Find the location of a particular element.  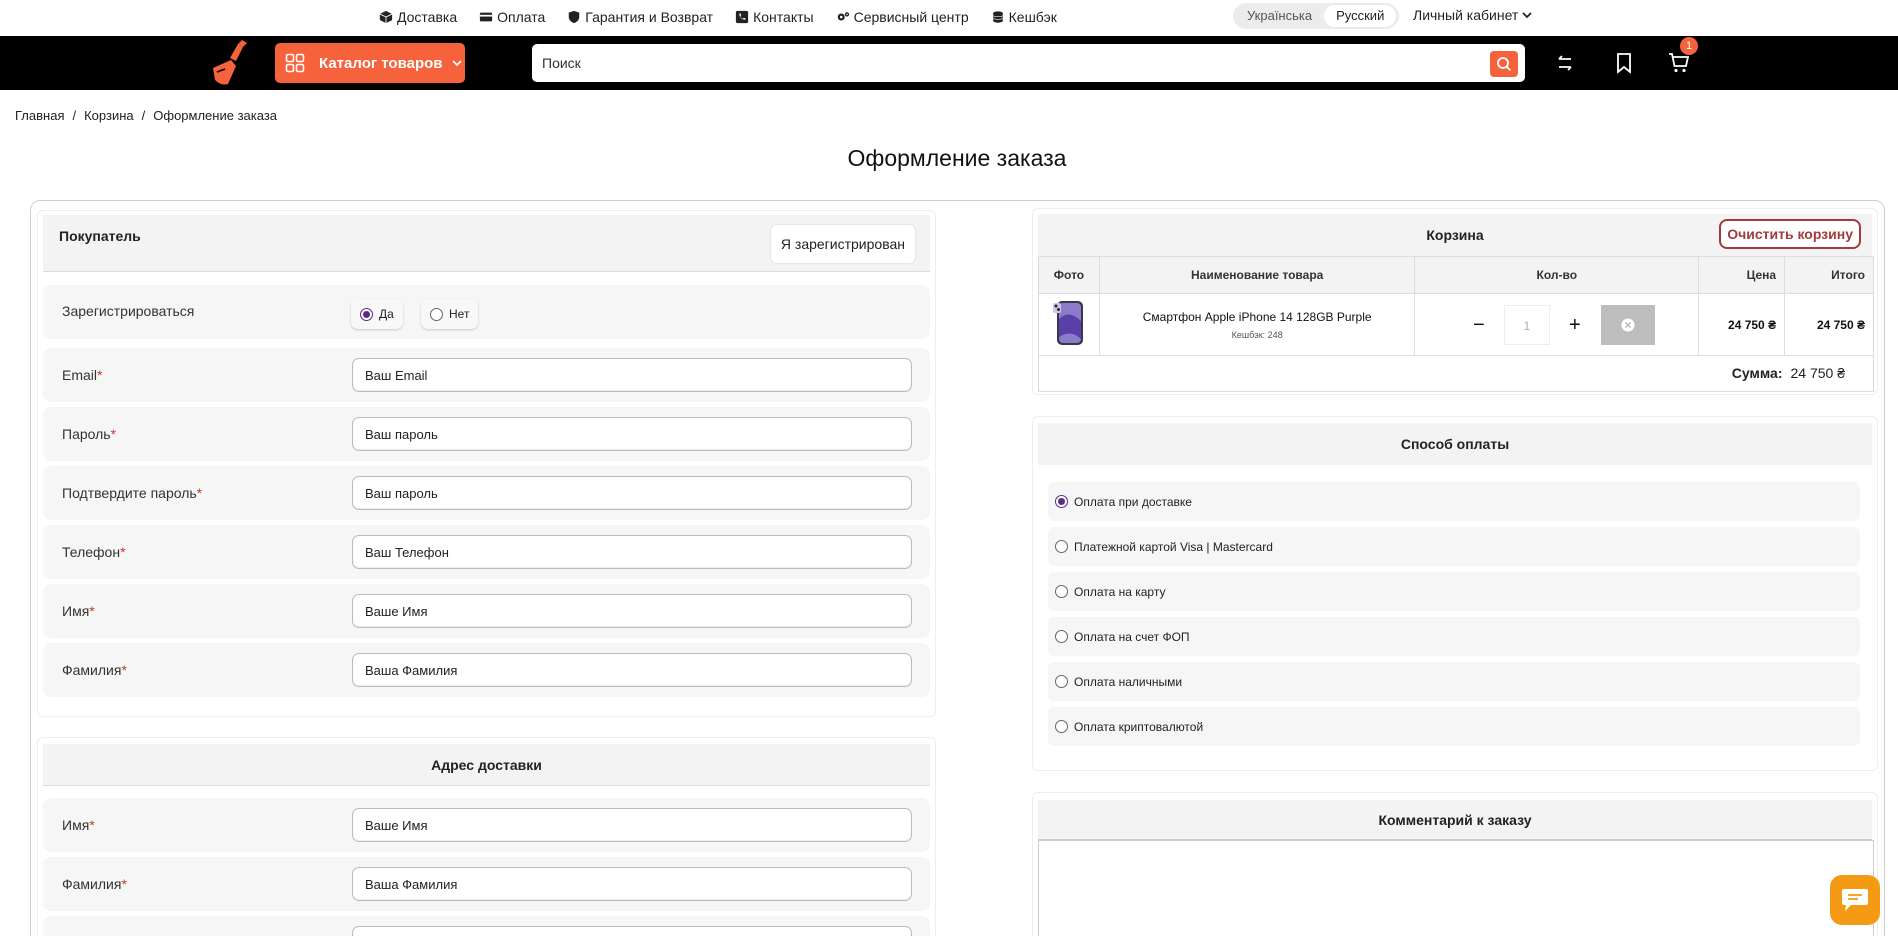

buyer-title: Покупатель is located at coordinates (100, 236).